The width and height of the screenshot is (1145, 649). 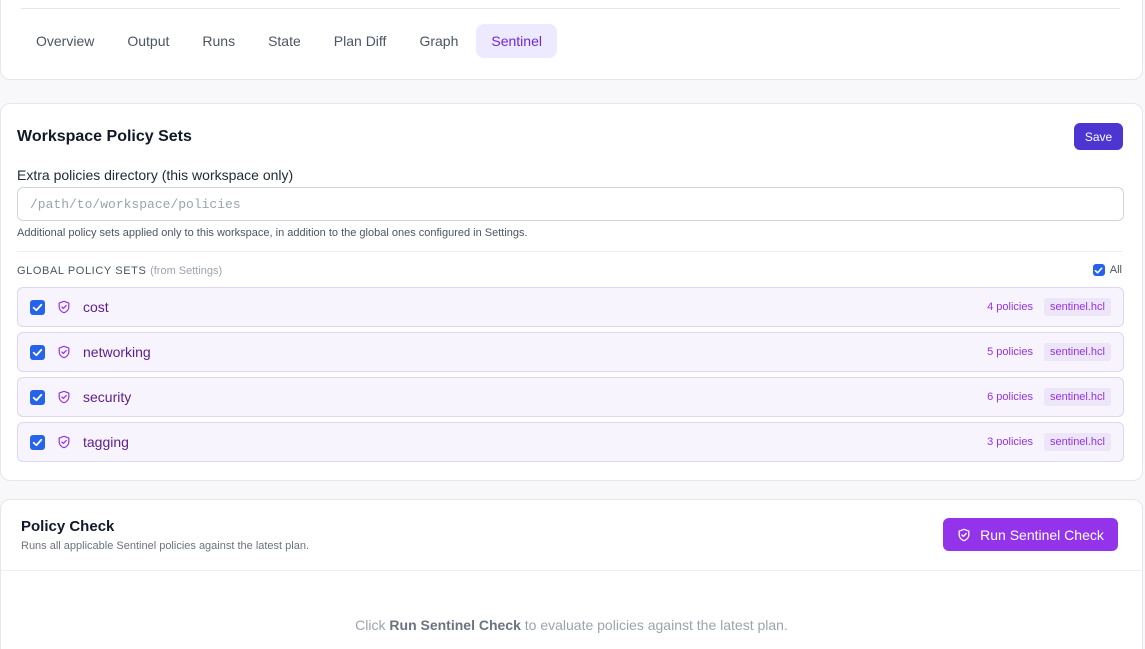 I want to click on run-sentinel-check-button: Run Sentinel Check, so click(x=1030, y=534).